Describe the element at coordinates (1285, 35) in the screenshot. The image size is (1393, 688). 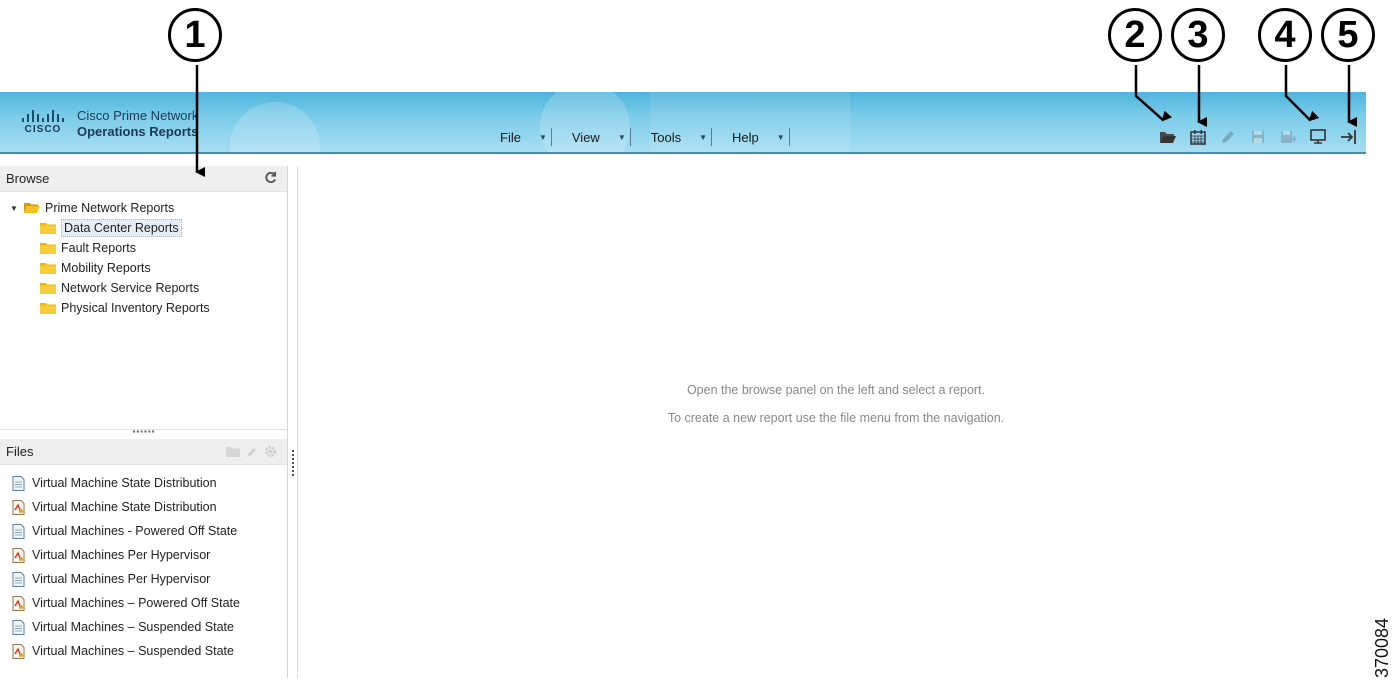
I see `callout-4: 4` at that location.